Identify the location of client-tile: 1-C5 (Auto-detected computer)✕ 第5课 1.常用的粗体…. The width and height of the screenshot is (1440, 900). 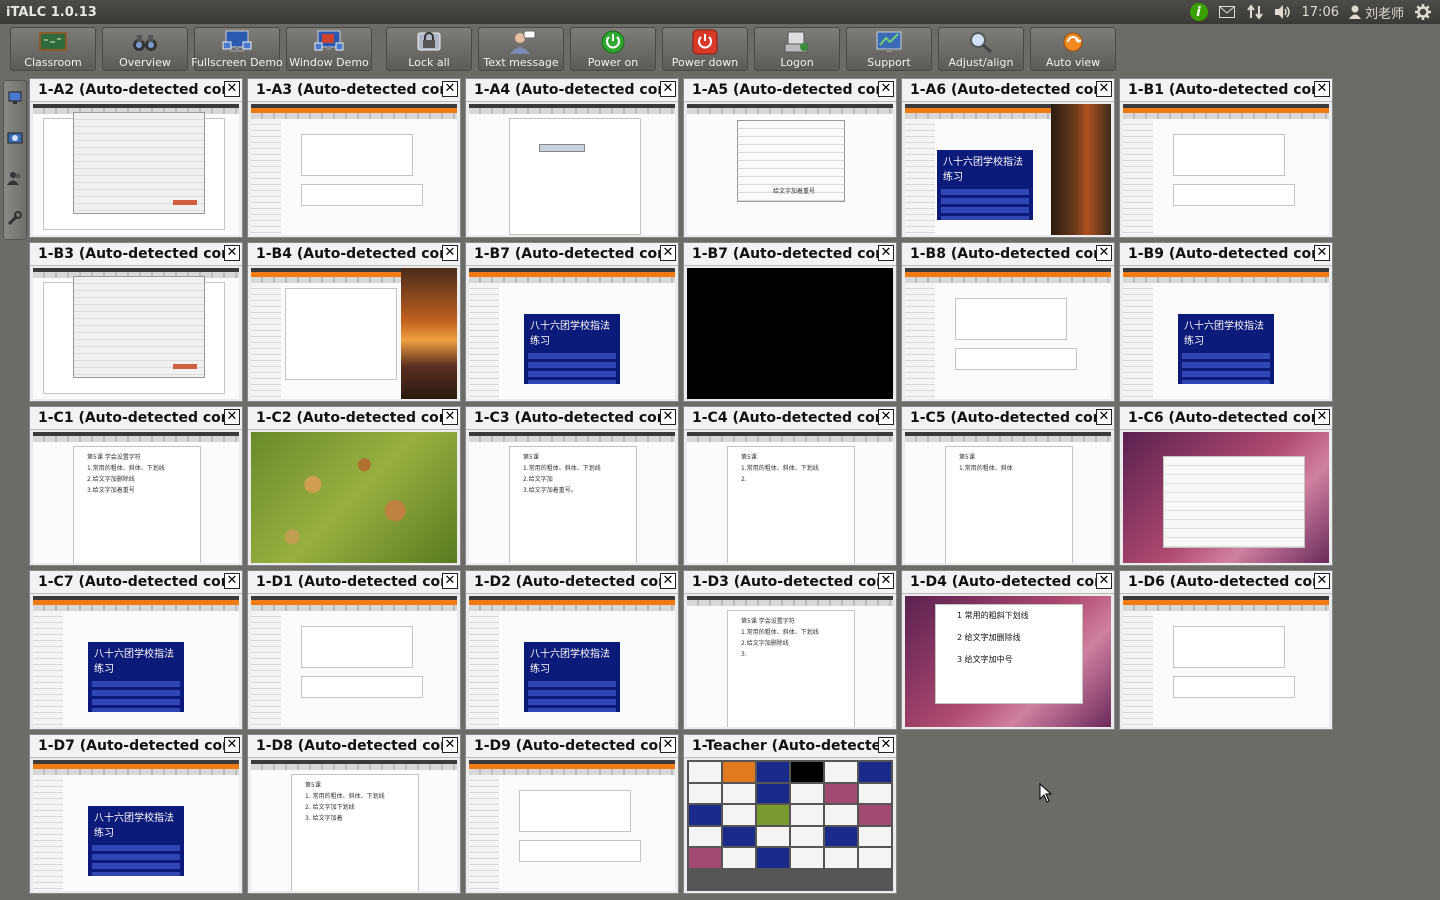
(1008, 486).